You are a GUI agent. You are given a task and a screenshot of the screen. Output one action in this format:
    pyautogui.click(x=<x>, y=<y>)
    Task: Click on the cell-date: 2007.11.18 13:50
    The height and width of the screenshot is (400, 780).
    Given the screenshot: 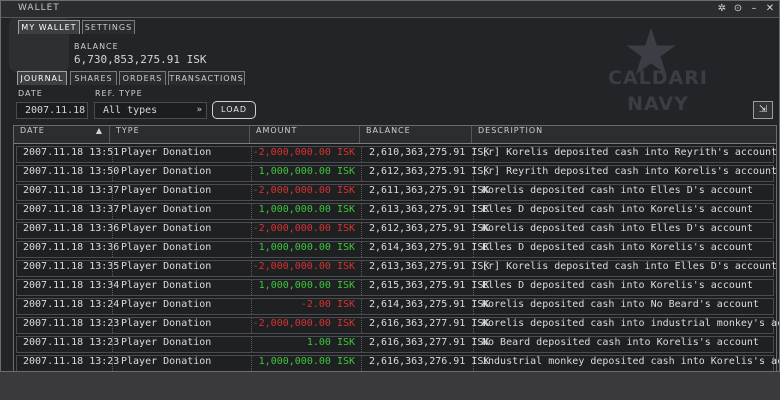 What is the action you would take?
    pyautogui.click(x=71, y=171)
    